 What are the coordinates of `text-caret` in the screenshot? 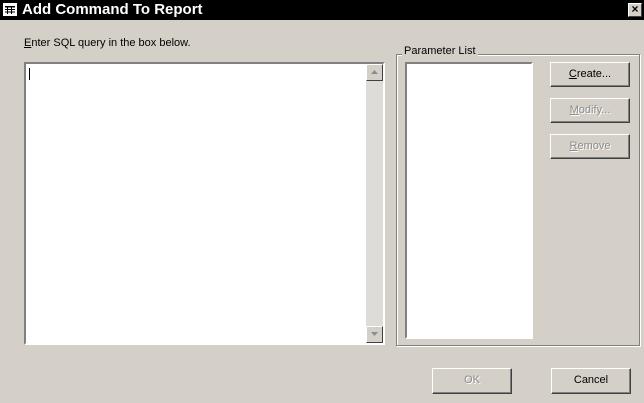 It's located at (29, 74).